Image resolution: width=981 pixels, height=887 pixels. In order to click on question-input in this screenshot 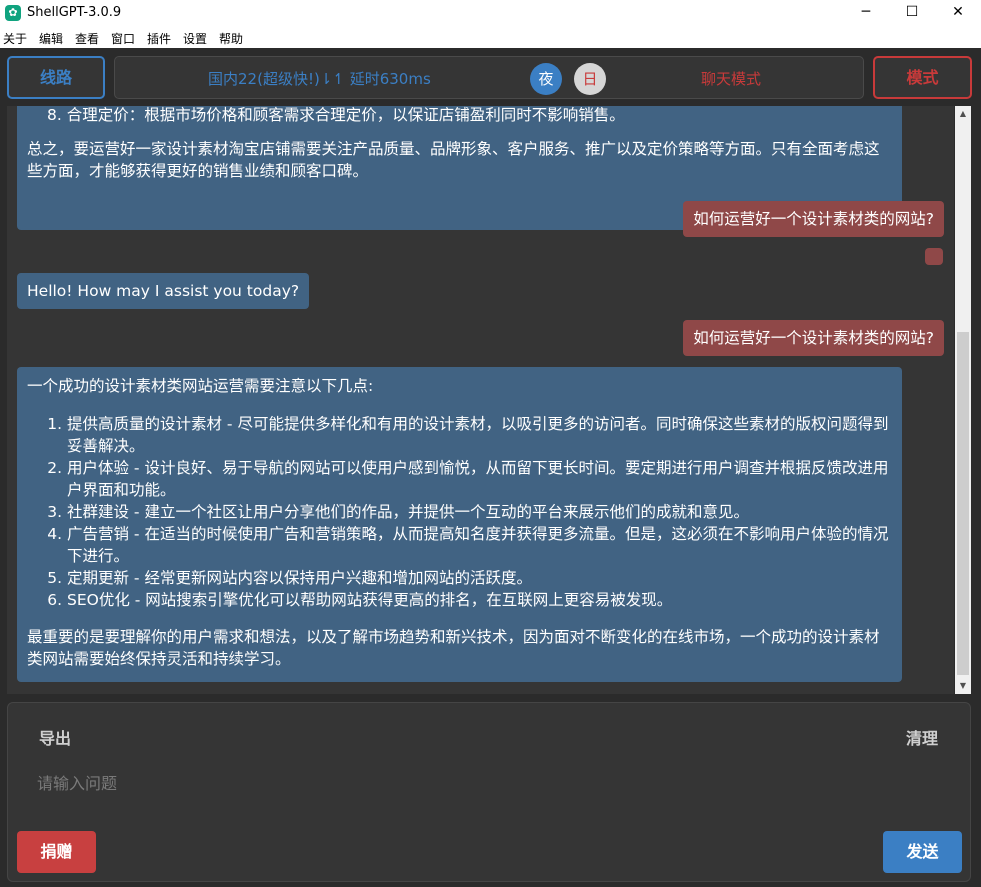, I will do `click(447, 783)`.